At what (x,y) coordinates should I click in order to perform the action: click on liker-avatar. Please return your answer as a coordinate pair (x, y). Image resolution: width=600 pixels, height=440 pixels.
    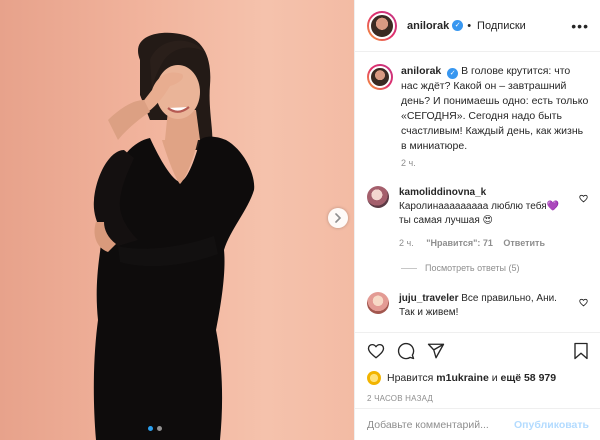
    Looking at the image, I should click on (374, 378).